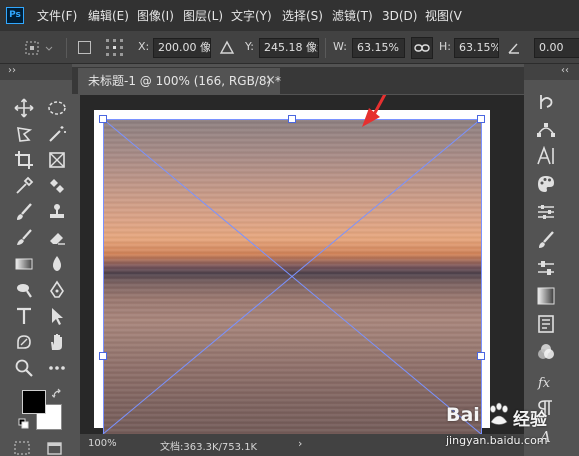  What do you see at coordinates (507, 427) in the screenshot?
I see `baidu-watermark: Bai 经验 jingyan.baidu.com` at bounding box center [507, 427].